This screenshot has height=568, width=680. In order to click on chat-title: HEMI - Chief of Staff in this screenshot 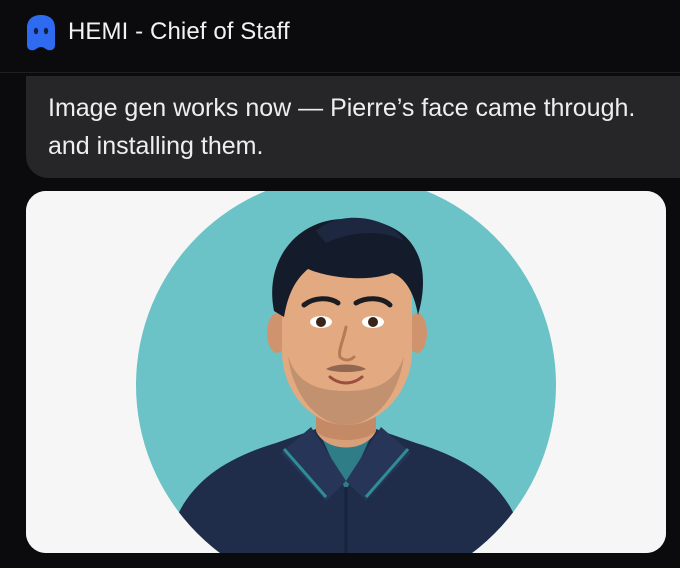, I will do `click(179, 31)`.